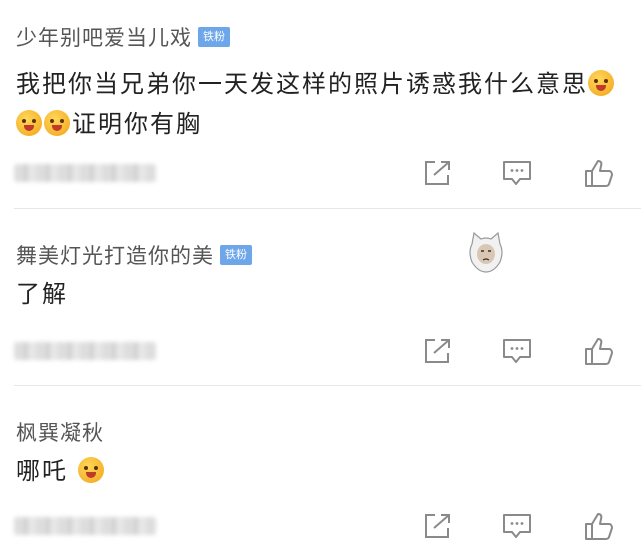  What do you see at coordinates (42, 471) in the screenshot?
I see `comment-text-body: 哪吒` at bounding box center [42, 471].